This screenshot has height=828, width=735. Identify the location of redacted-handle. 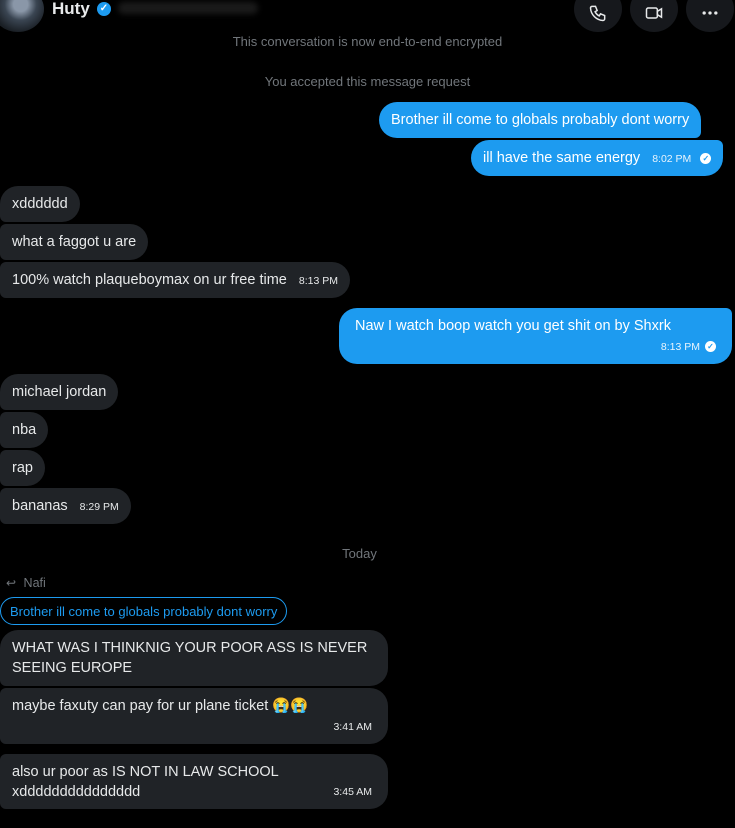
(188, 8).